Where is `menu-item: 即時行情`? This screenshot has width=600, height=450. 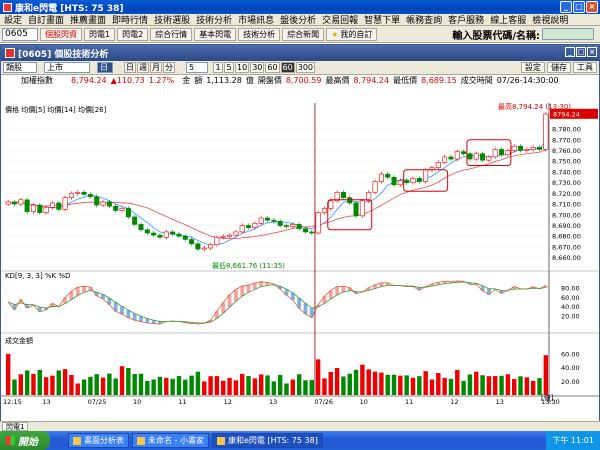 menu-item: 即時行情 is located at coordinates (130, 19).